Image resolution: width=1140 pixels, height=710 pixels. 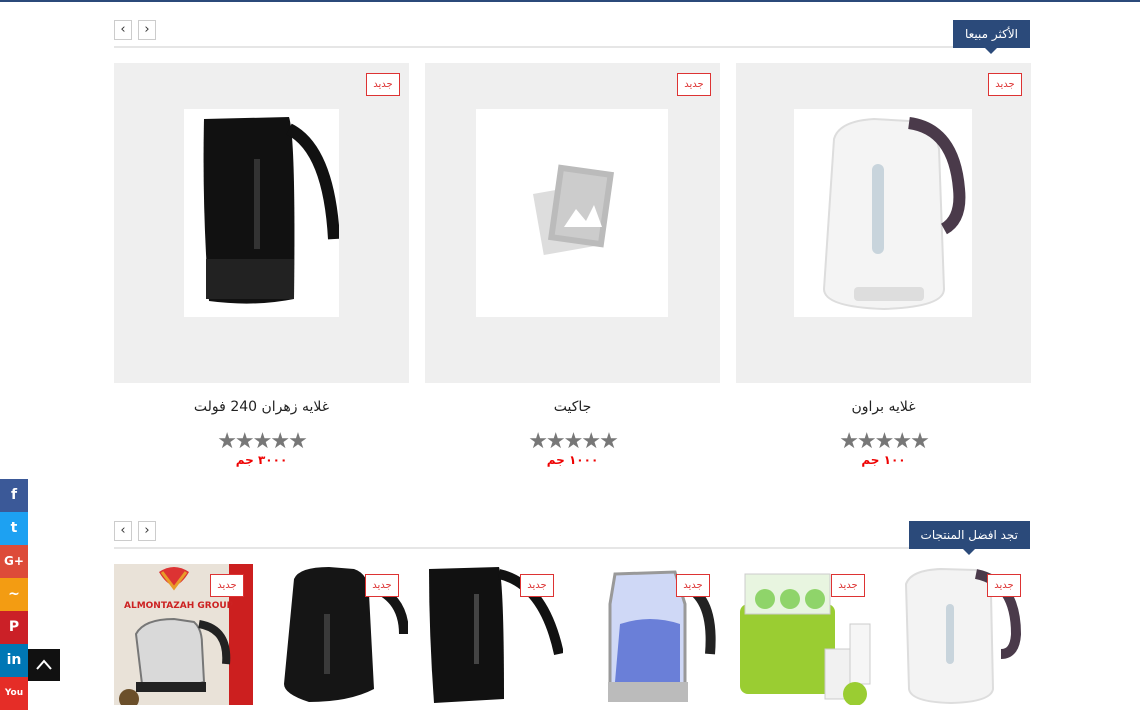 What do you see at coordinates (883, 460) in the screenshot?
I see `product-price: ١٠٠ جم` at bounding box center [883, 460].